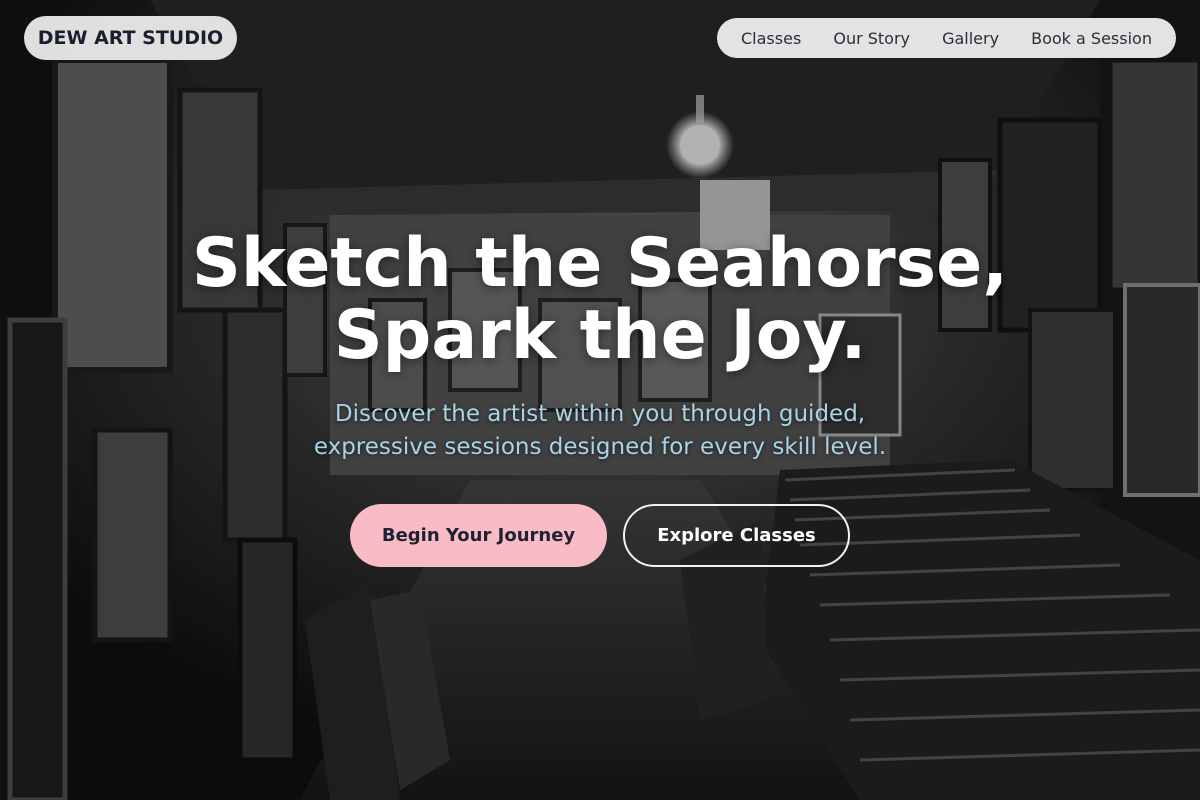 The height and width of the screenshot is (800, 1200). I want to click on explore-classes-button: Explore Classes, so click(736, 535).